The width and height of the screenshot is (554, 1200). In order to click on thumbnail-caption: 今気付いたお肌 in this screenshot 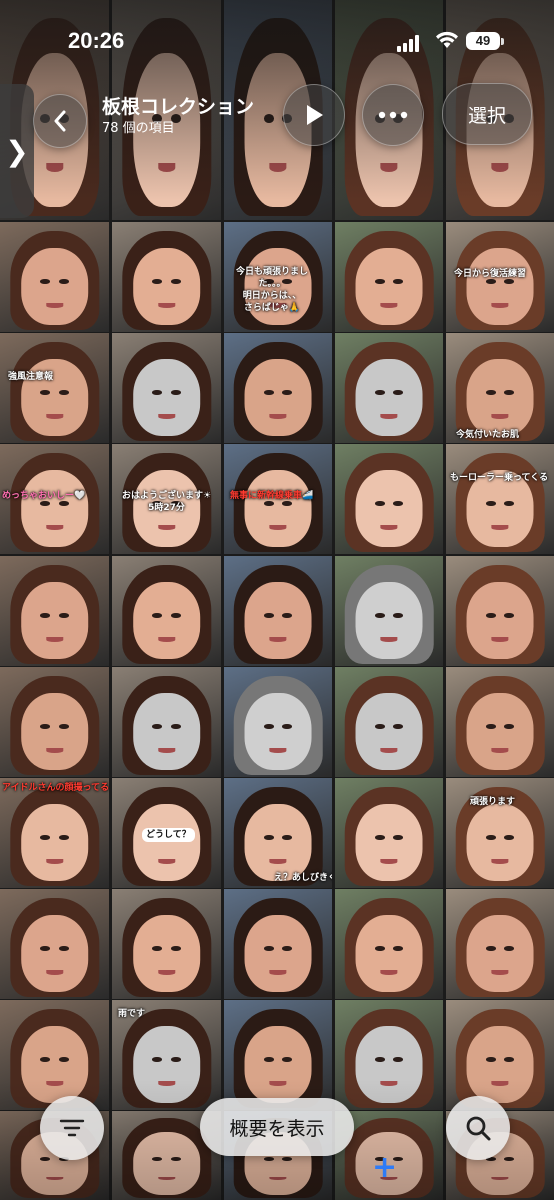, I will do `click(488, 435)`.